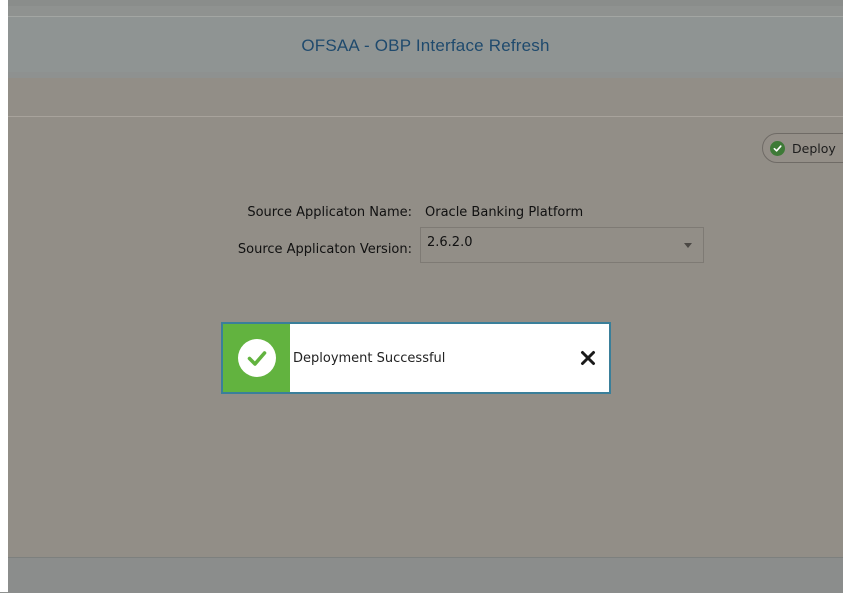 This screenshot has width=843, height=593. I want to click on page-title: OFSAA - OBP Interface Refresh, so click(425, 45).